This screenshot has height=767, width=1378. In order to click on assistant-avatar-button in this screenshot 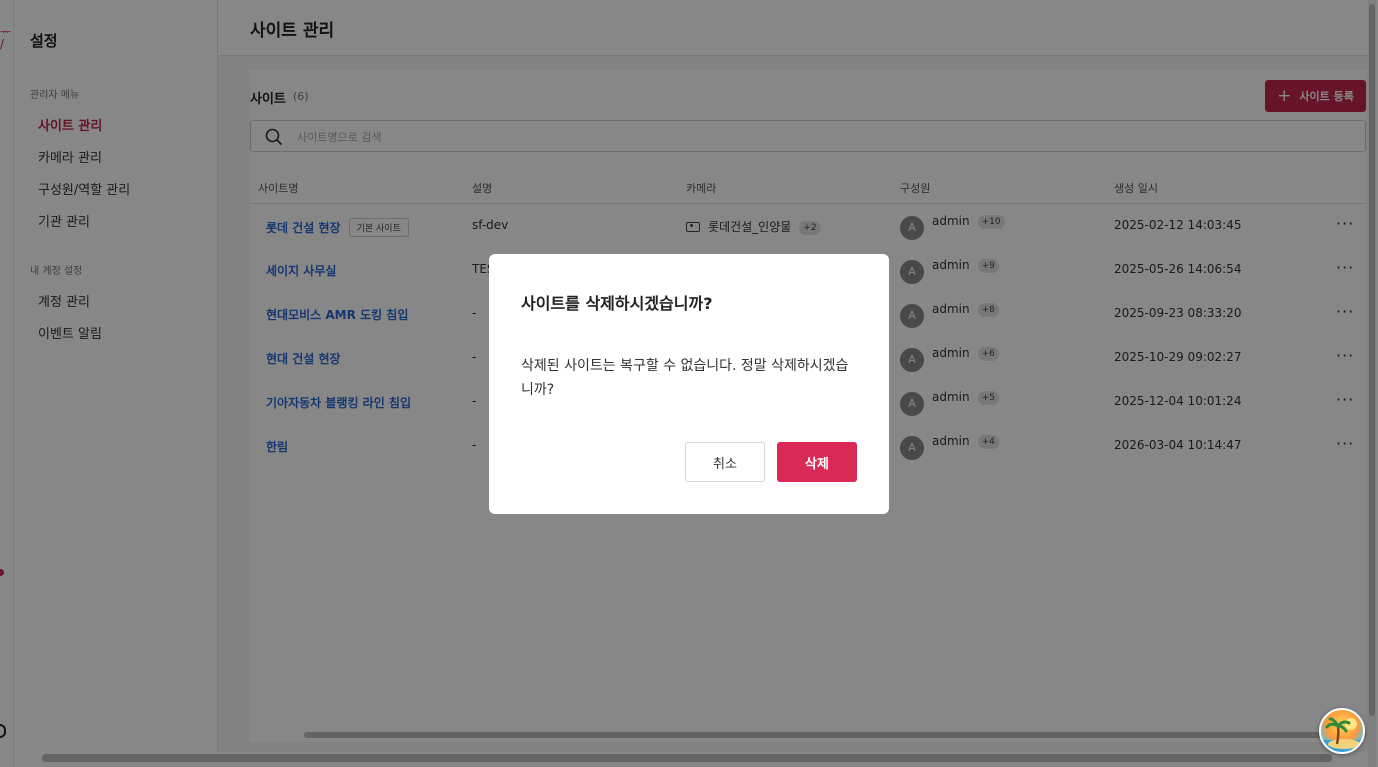, I will do `click(1342, 731)`.